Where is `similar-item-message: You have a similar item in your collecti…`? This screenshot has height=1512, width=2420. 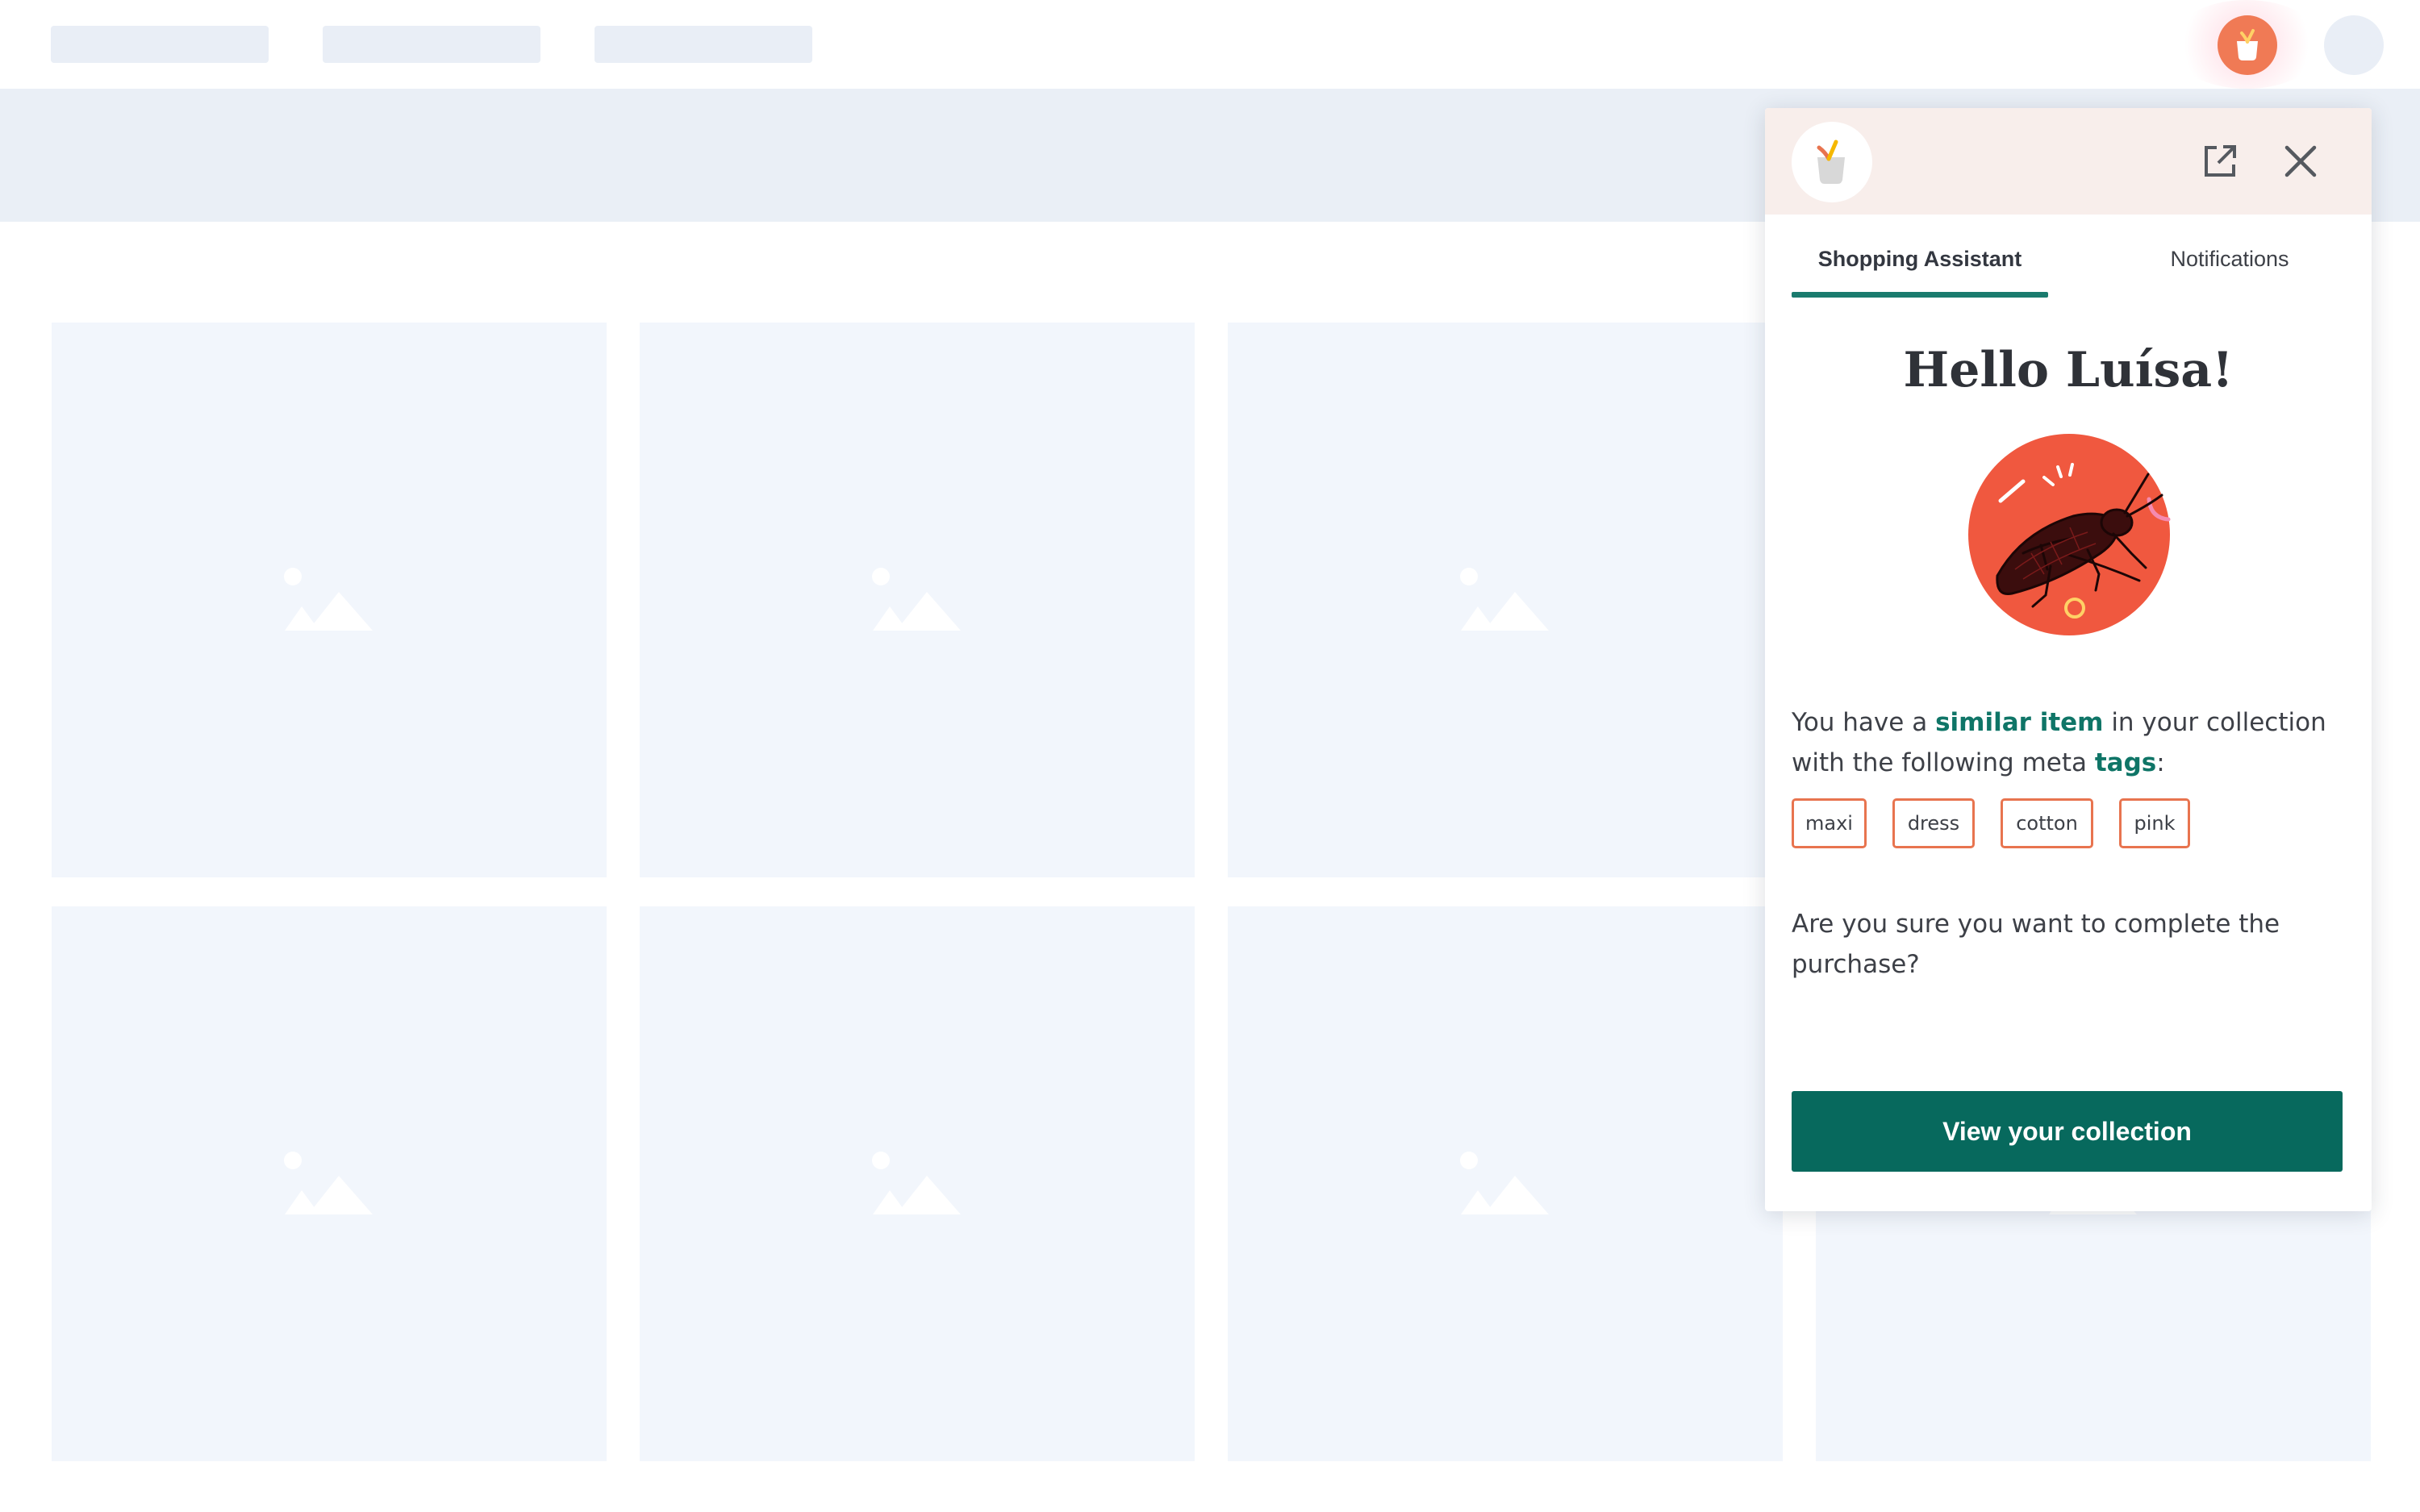
similar-item-message: You have a similar item in your collecti… is located at coordinates (2070, 746).